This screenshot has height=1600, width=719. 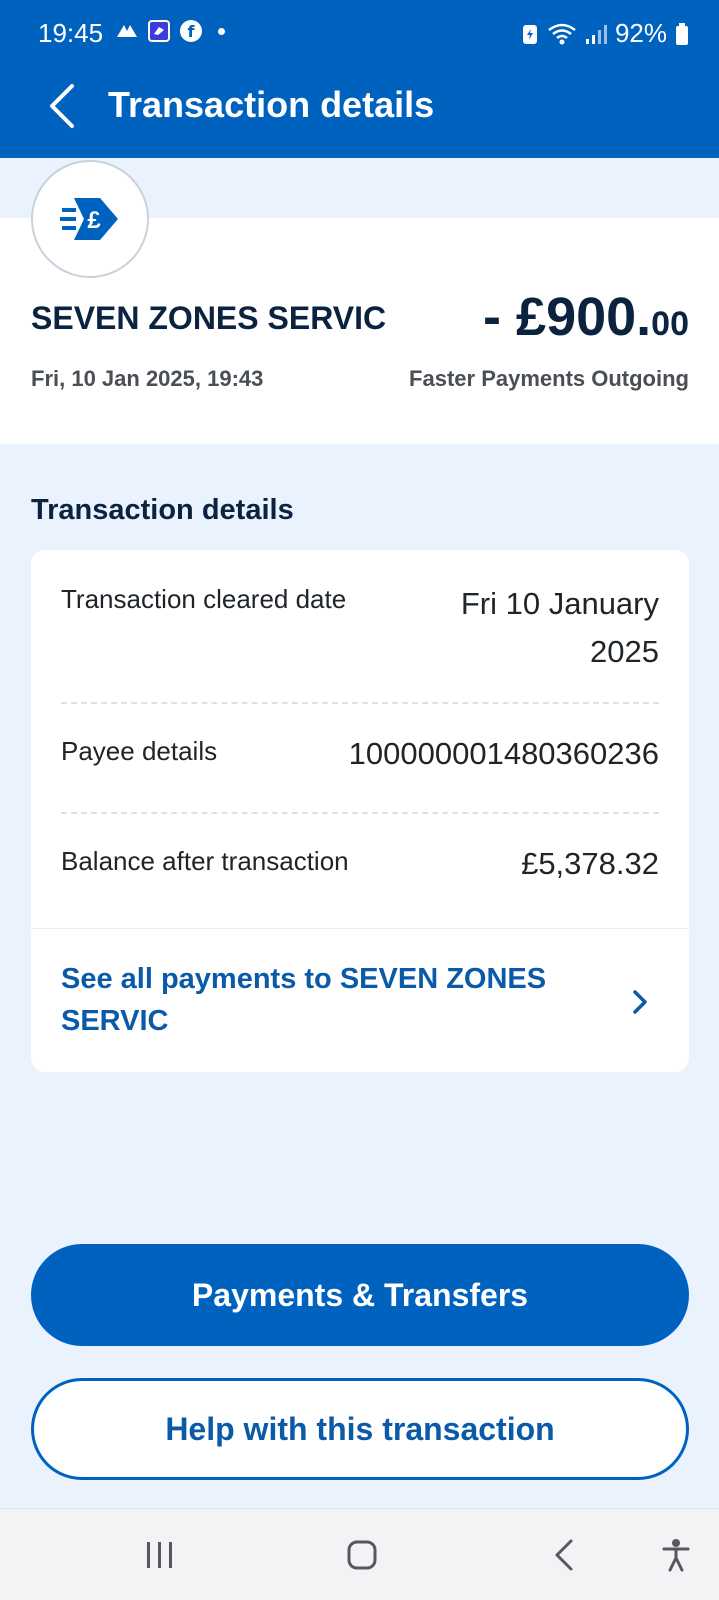 What do you see at coordinates (640, 33) in the screenshot?
I see `battery-percent: 92%` at bounding box center [640, 33].